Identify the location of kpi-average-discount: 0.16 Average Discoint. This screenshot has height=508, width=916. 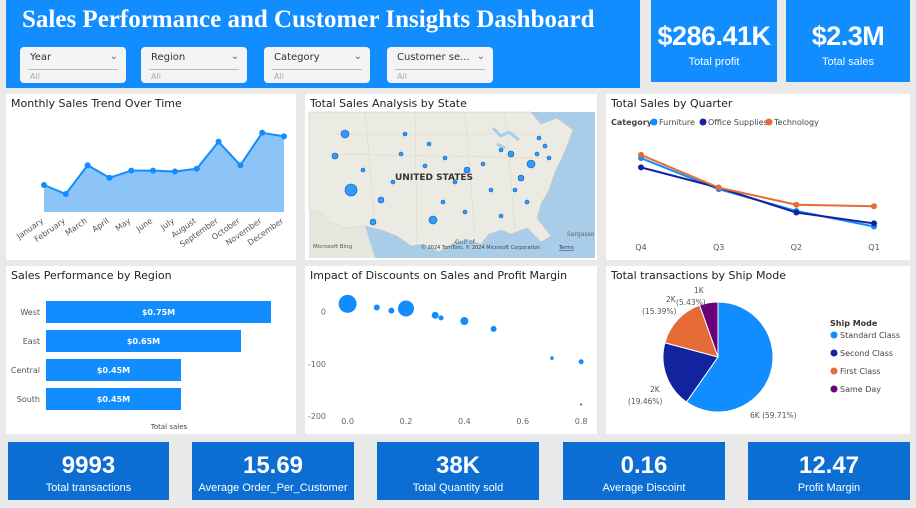
(644, 471).